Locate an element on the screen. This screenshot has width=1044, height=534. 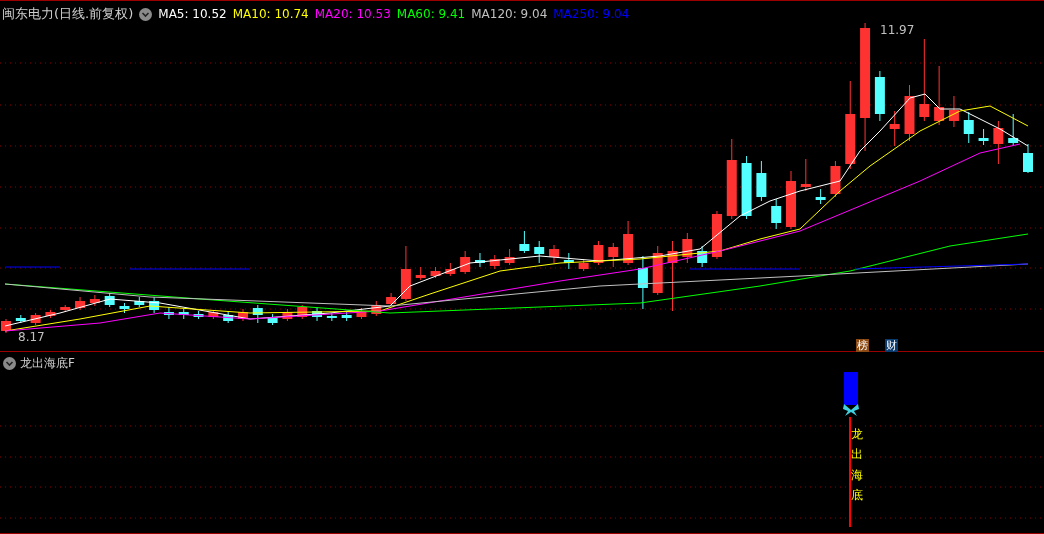
info-tag: 财 is located at coordinates (891, 345).